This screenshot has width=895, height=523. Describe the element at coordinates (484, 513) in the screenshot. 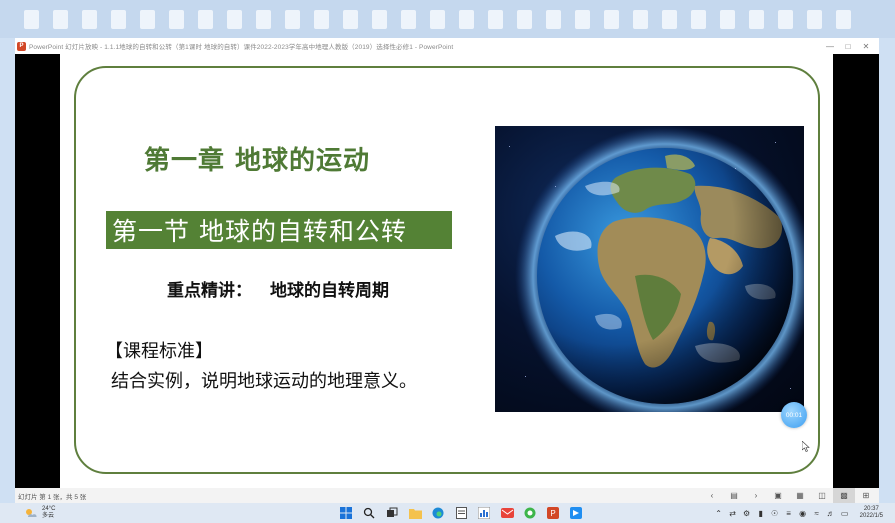

I see `chart-app-icon` at that location.